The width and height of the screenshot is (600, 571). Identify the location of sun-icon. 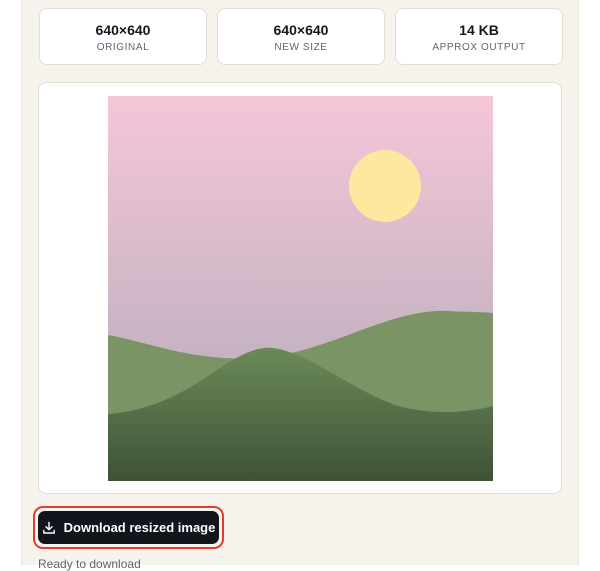
(385, 186).